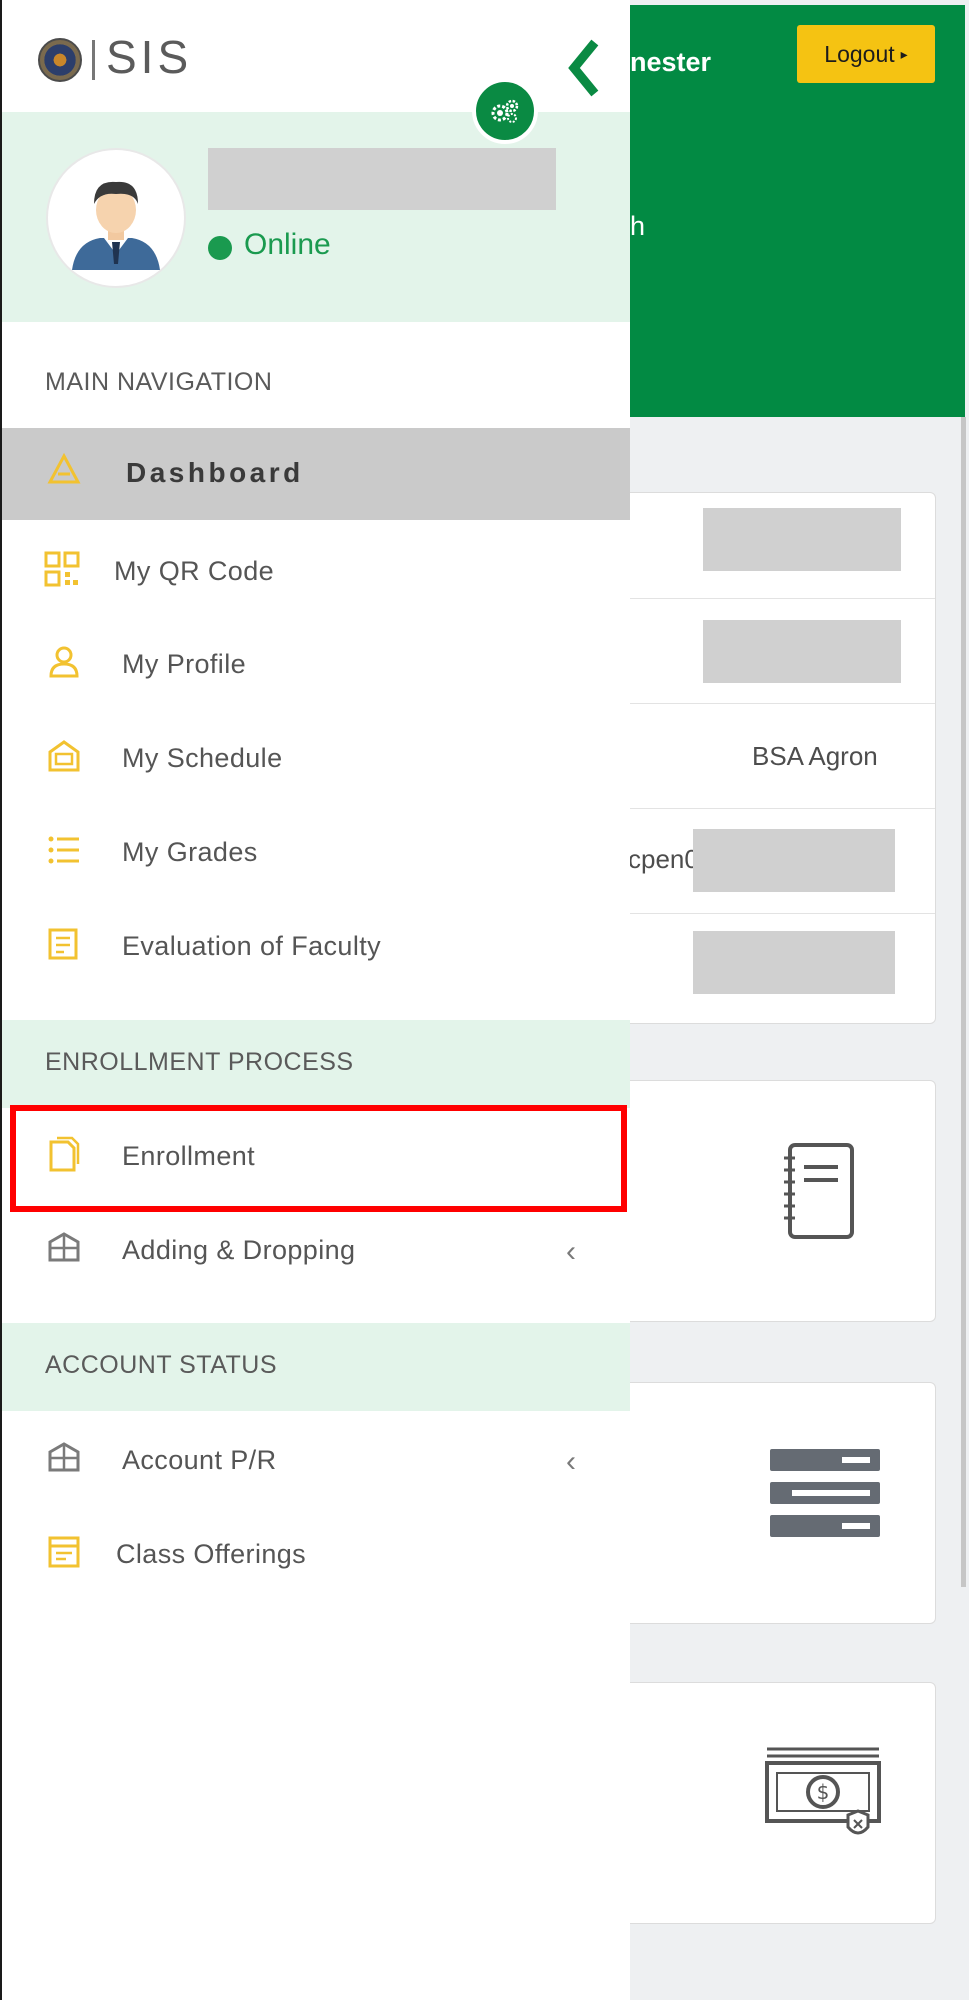  I want to click on sidebar-item-label: My QR Code, so click(194, 571).